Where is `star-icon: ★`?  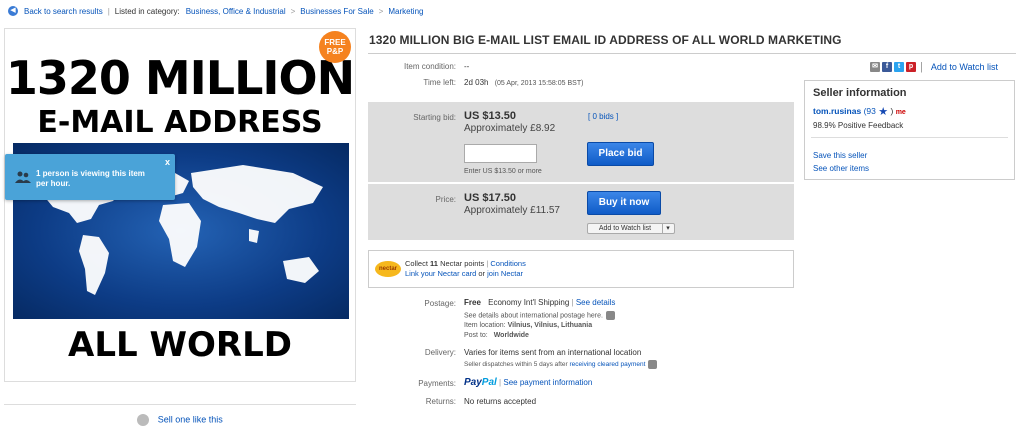
star-icon: ★ is located at coordinates (883, 112).